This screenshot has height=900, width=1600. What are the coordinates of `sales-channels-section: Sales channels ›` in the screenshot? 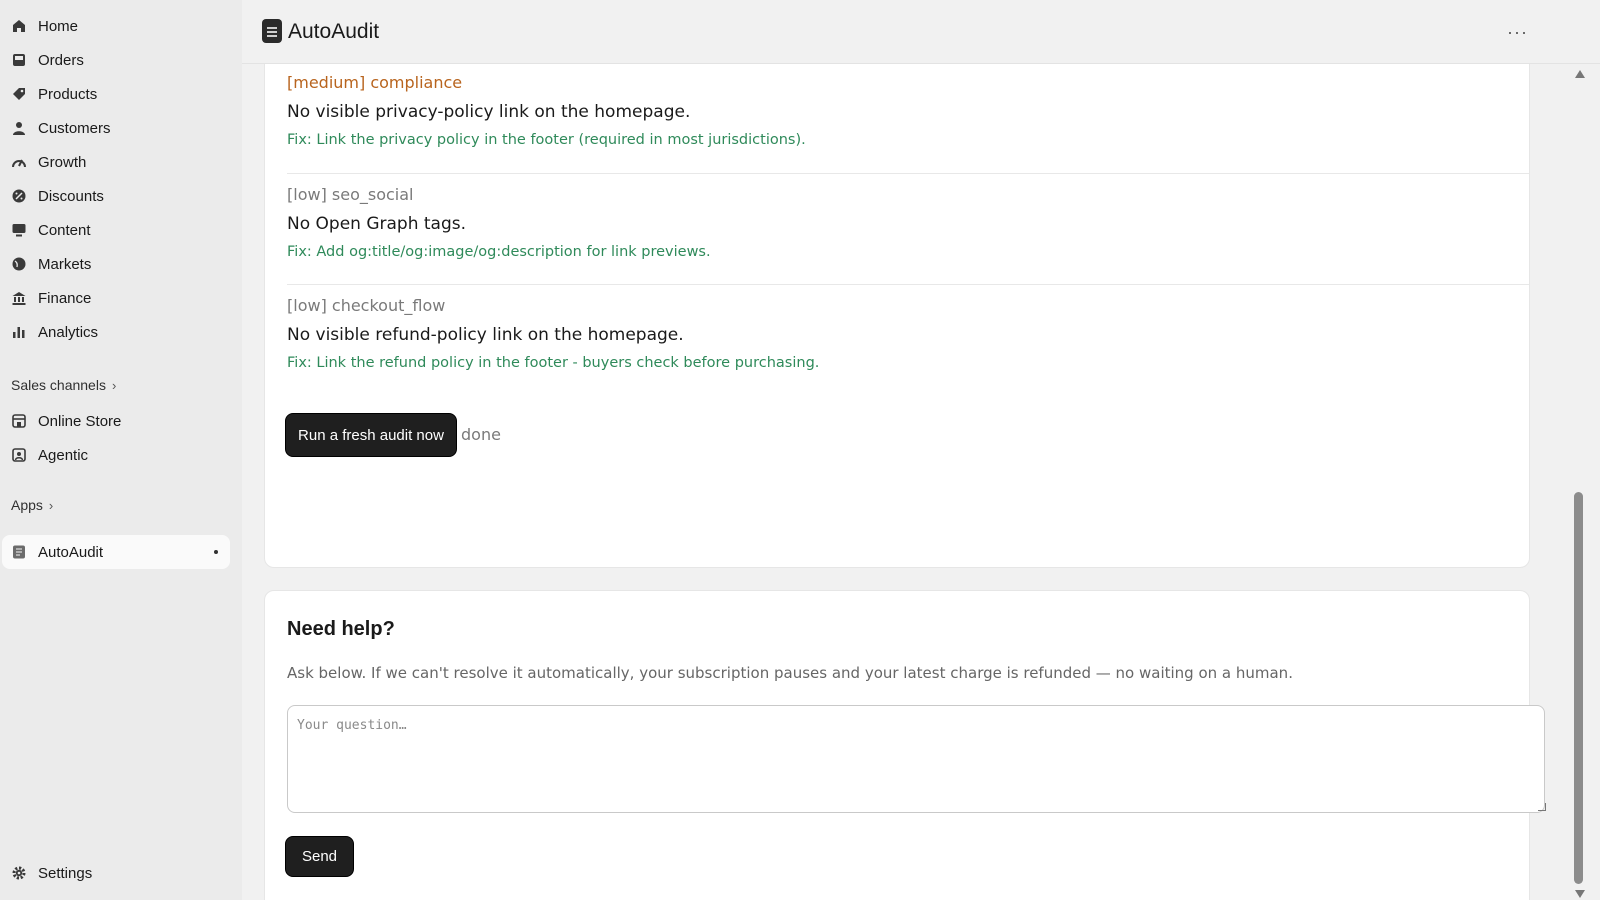 It's located at (63, 385).